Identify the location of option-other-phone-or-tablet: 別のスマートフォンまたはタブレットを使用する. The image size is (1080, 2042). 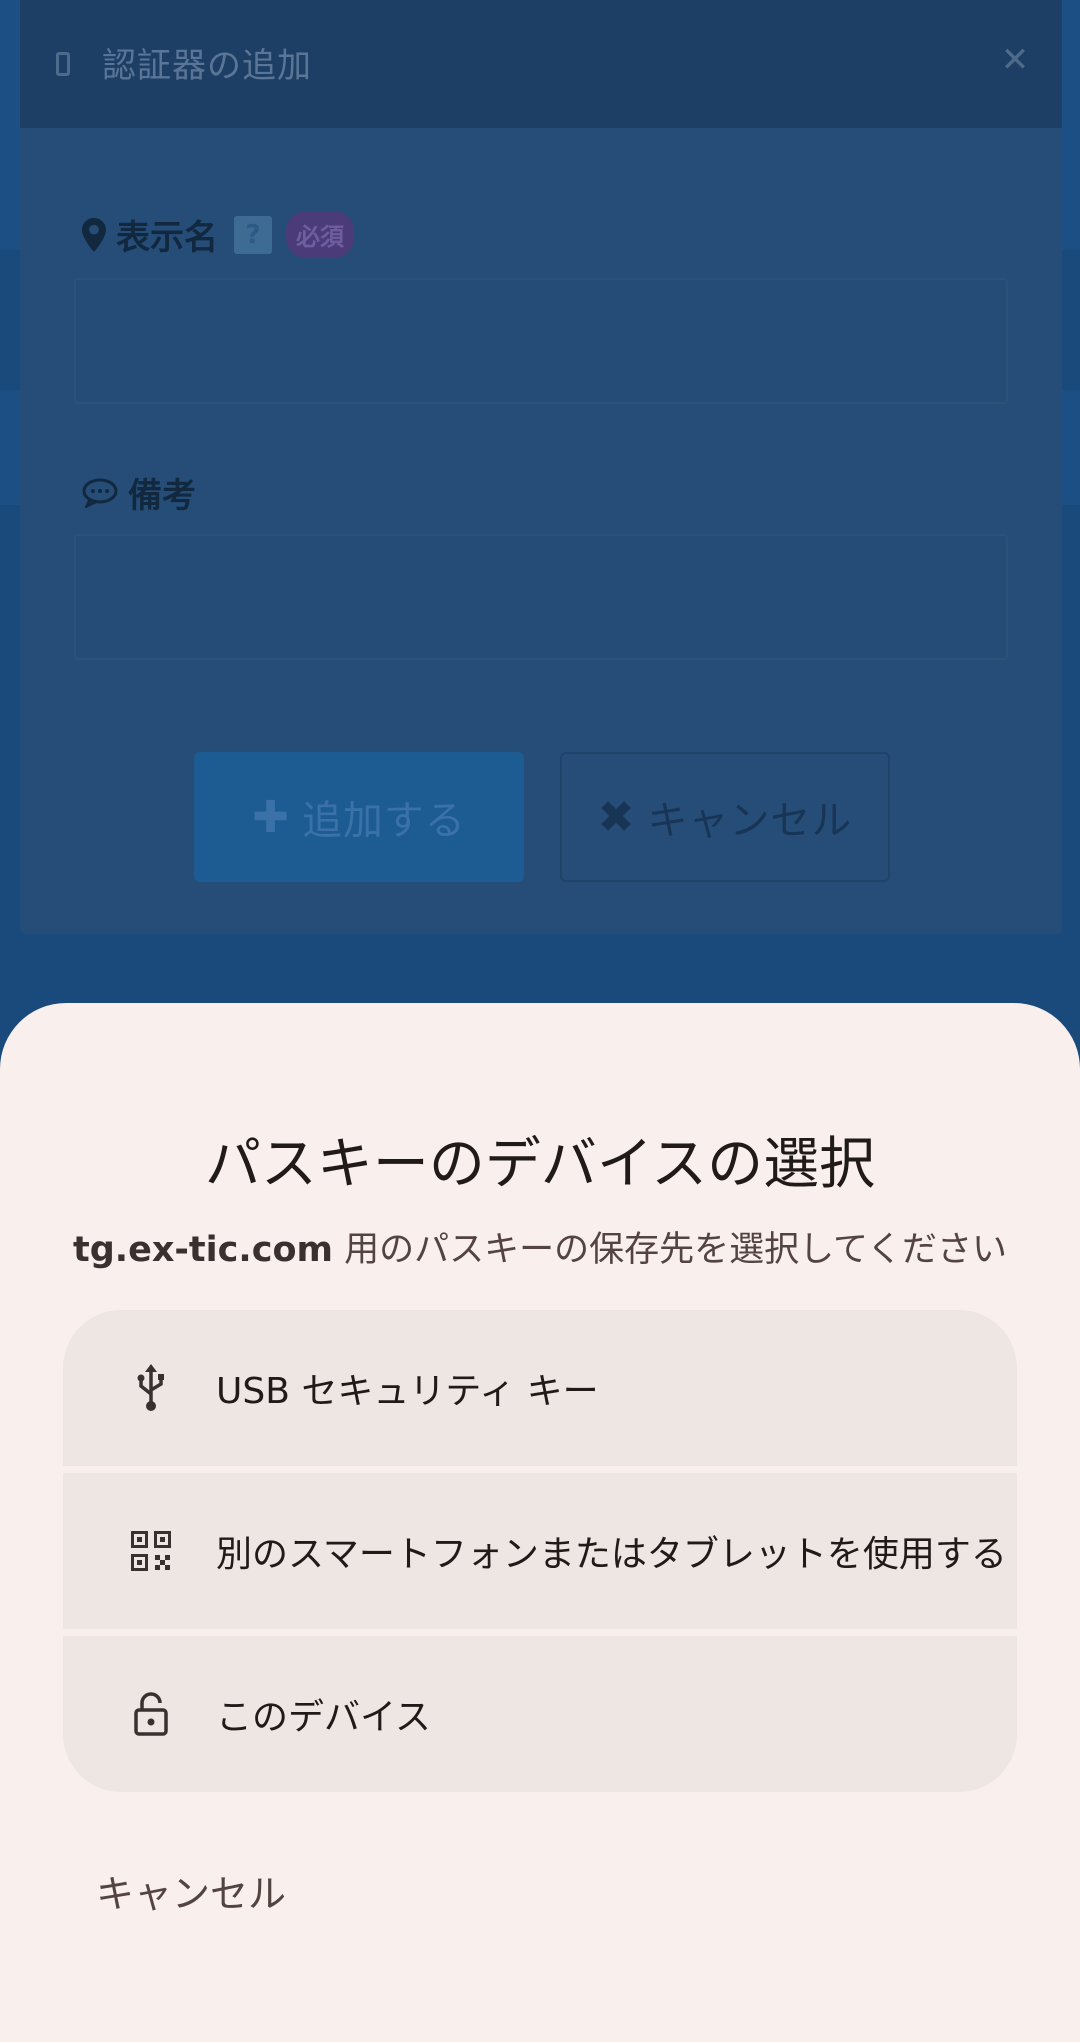
(540, 1551).